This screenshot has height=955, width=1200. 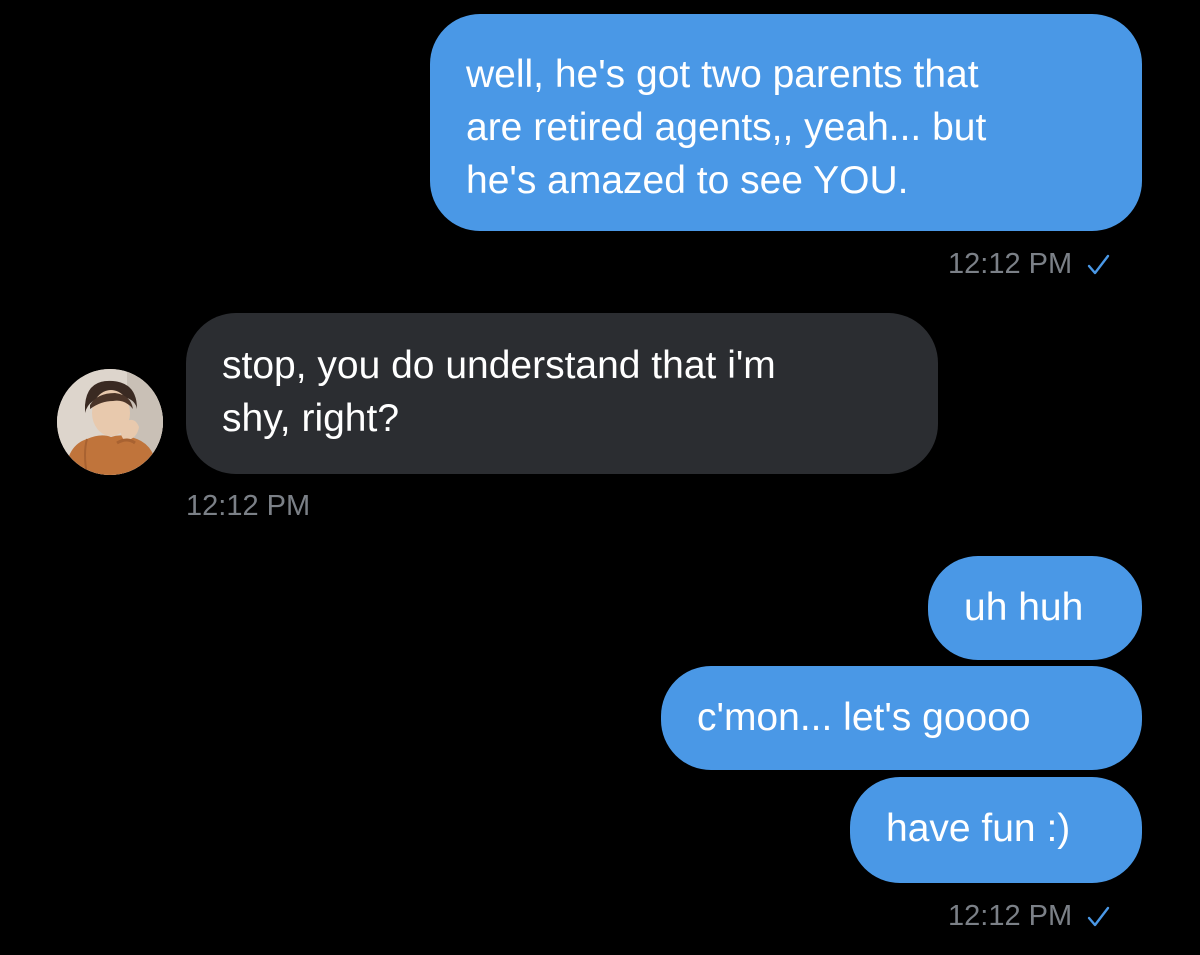 I want to click on message-text-line: shy, right?, so click(x=311, y=418).